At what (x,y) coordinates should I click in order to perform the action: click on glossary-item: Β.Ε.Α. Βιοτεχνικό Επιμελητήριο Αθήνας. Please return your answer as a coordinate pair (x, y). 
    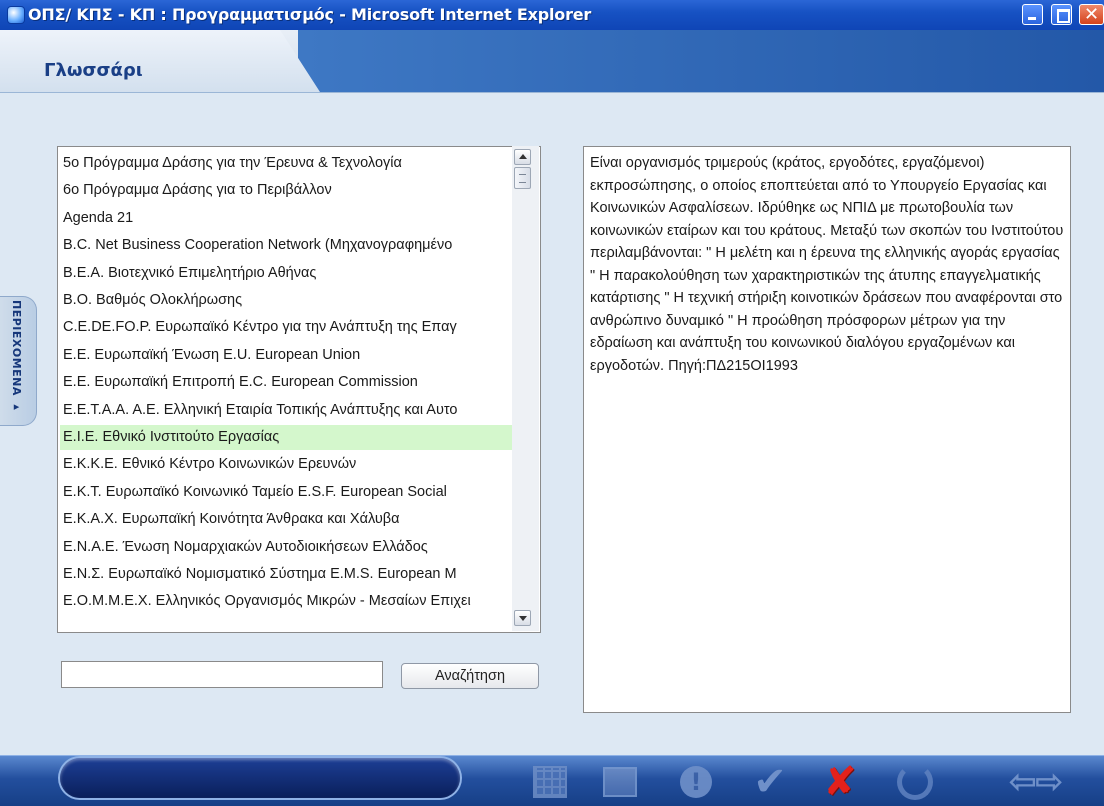
    Looking at the image, I should click on (289, 273).